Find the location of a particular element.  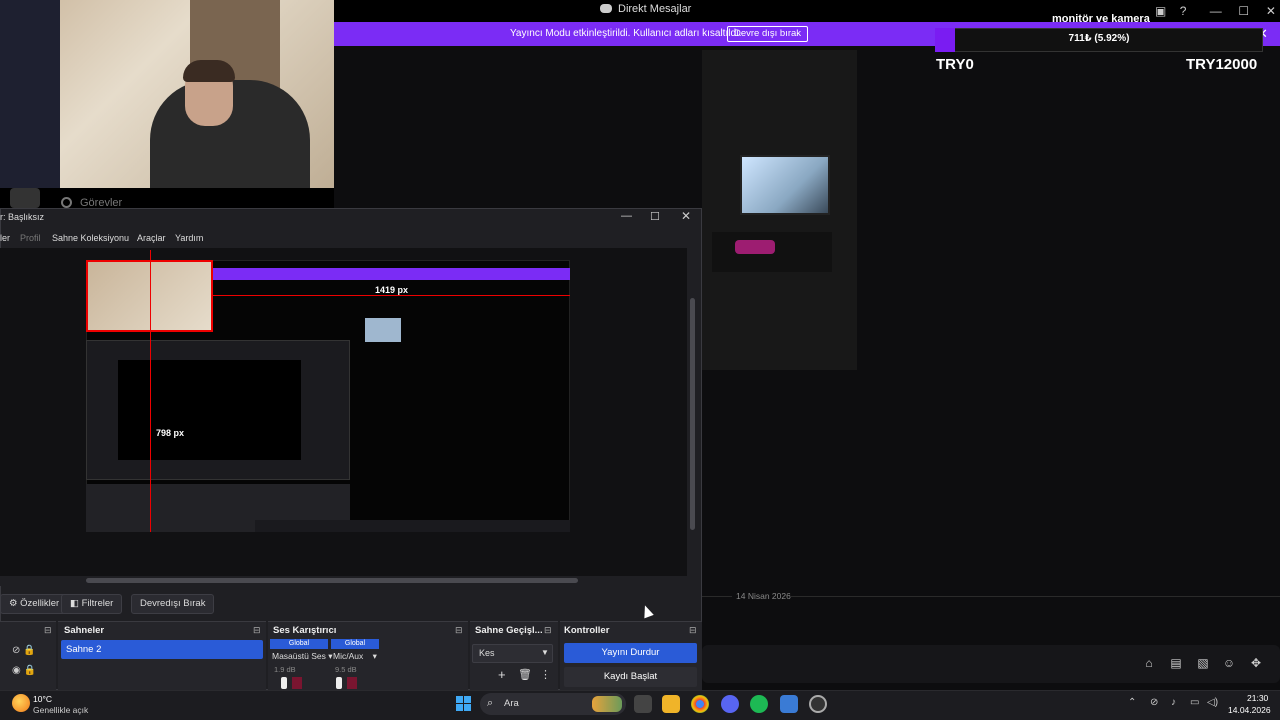

task-view-icon is located at coordinates (643, 704).